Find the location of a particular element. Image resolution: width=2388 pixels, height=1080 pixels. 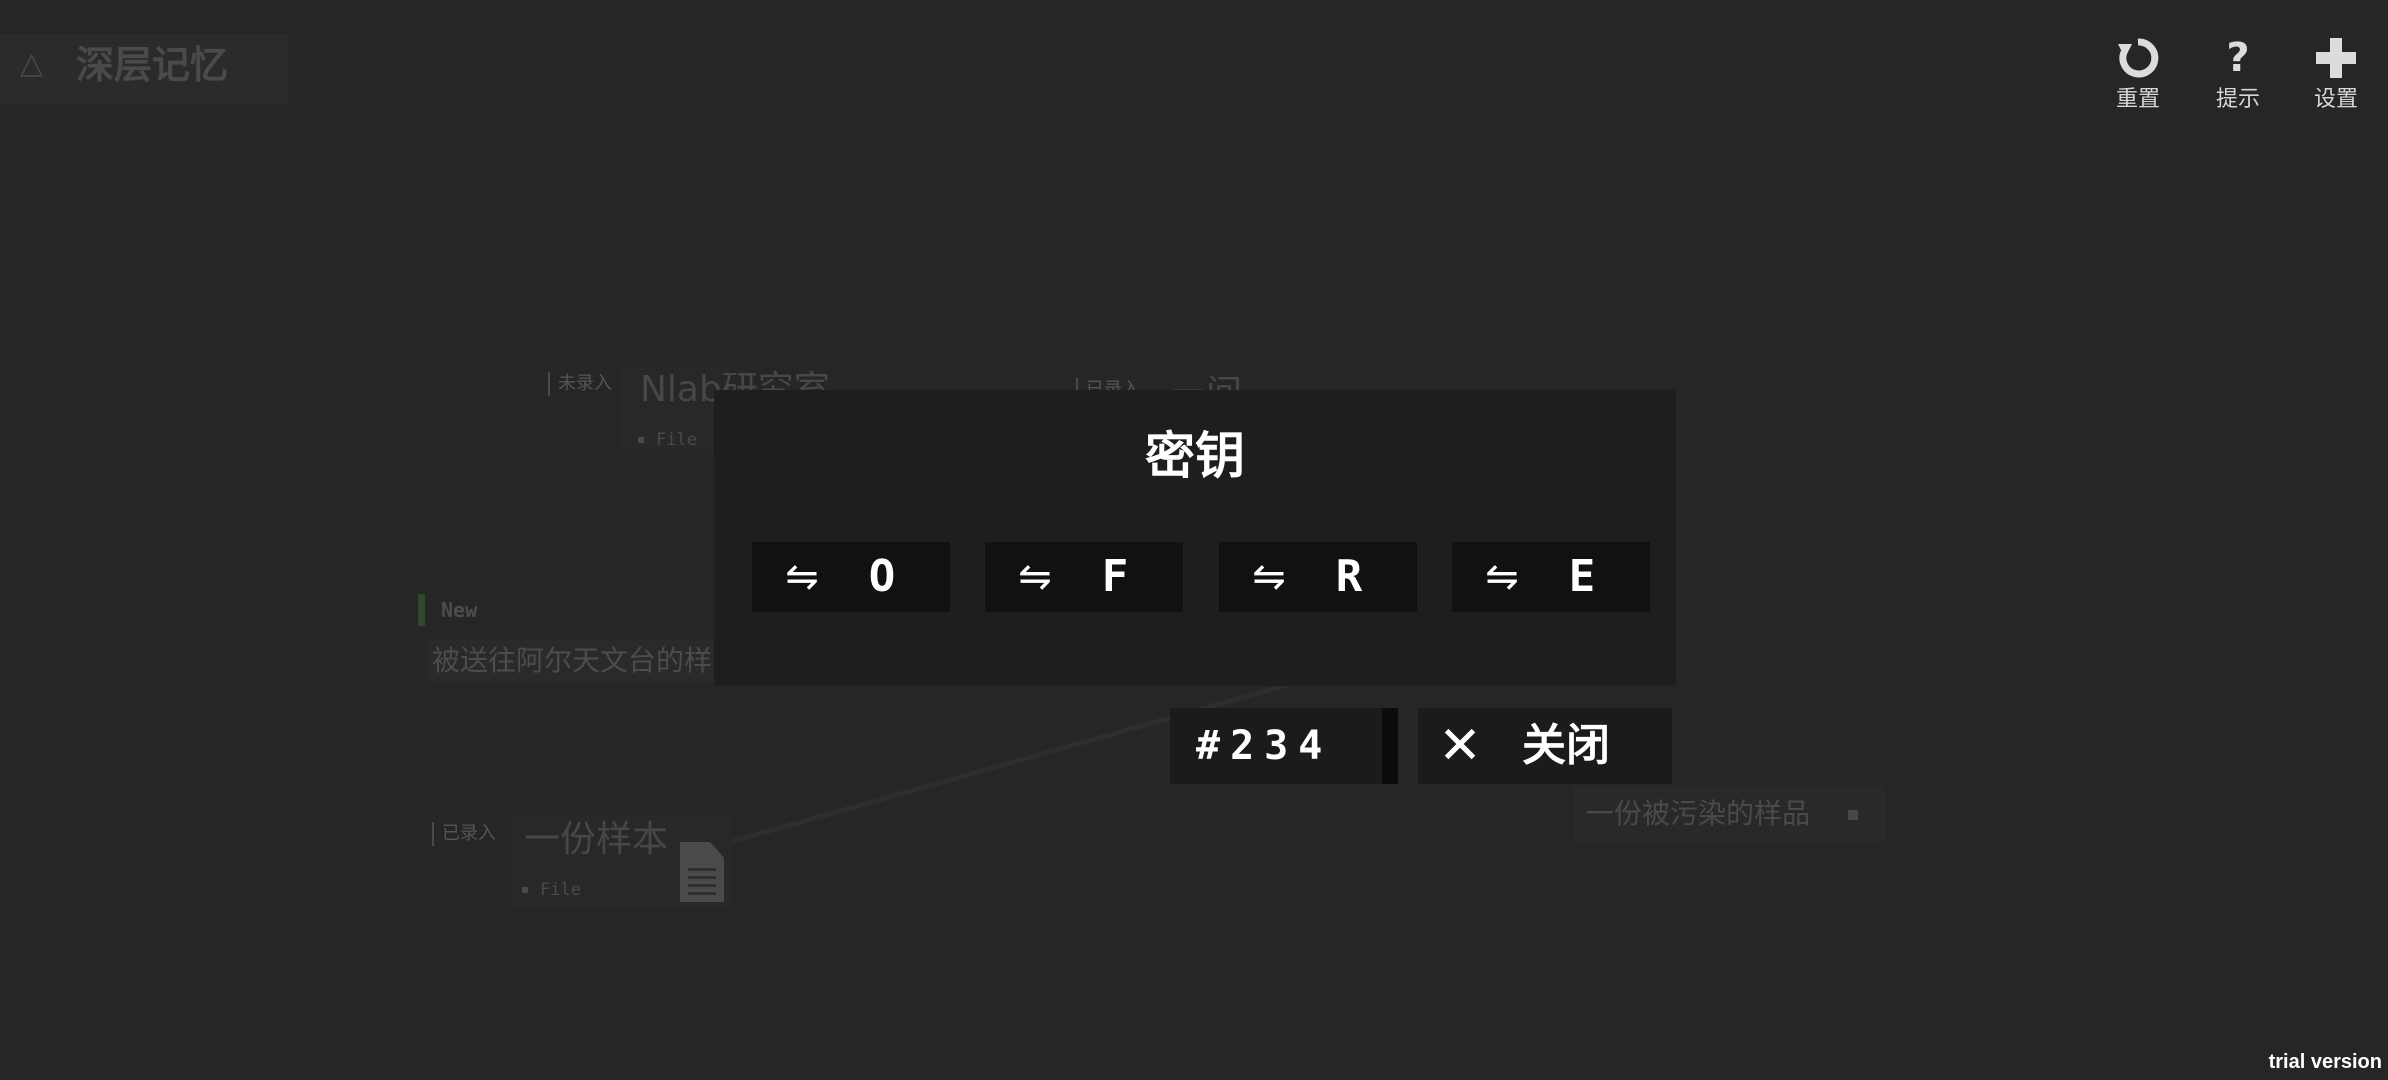

node-lab-tag: 未录入 is located at coordinates (580, 384).